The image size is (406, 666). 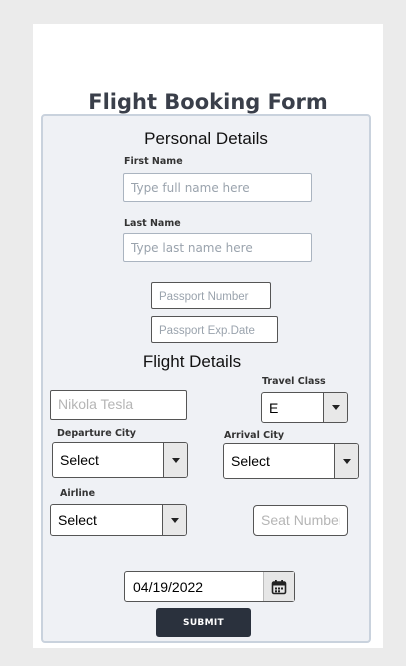 I want to click on arrival-city-select: Select, so click(x=291, y=461).